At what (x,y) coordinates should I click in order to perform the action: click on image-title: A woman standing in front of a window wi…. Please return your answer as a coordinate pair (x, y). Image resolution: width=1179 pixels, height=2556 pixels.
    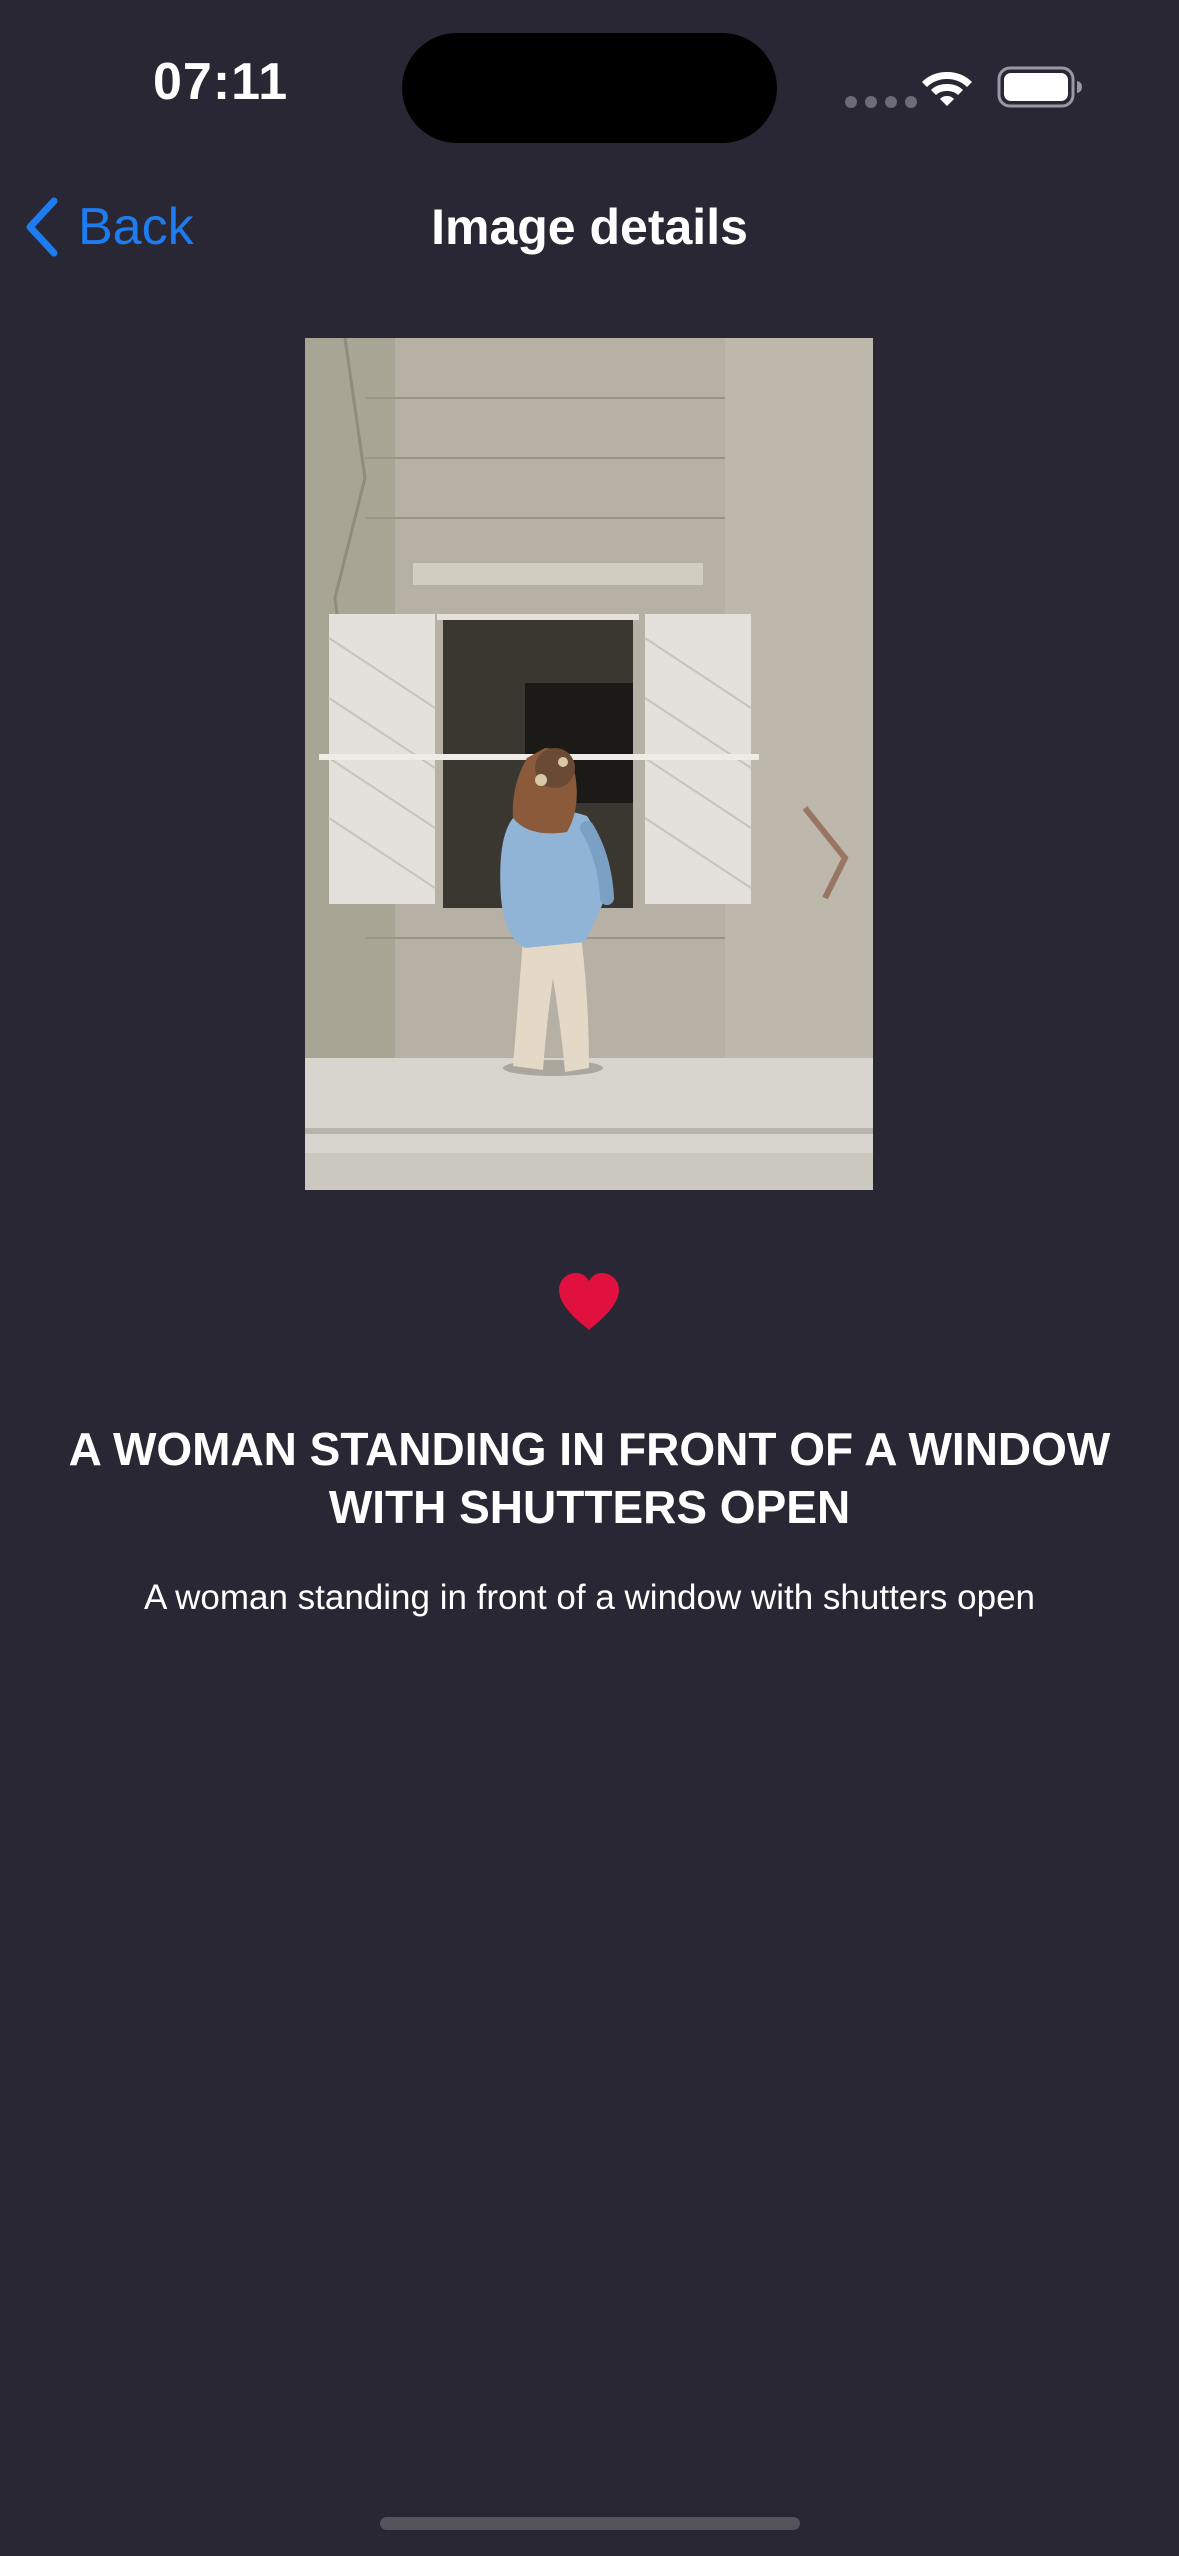
    Looking at the image, I should click on (589, 1478).